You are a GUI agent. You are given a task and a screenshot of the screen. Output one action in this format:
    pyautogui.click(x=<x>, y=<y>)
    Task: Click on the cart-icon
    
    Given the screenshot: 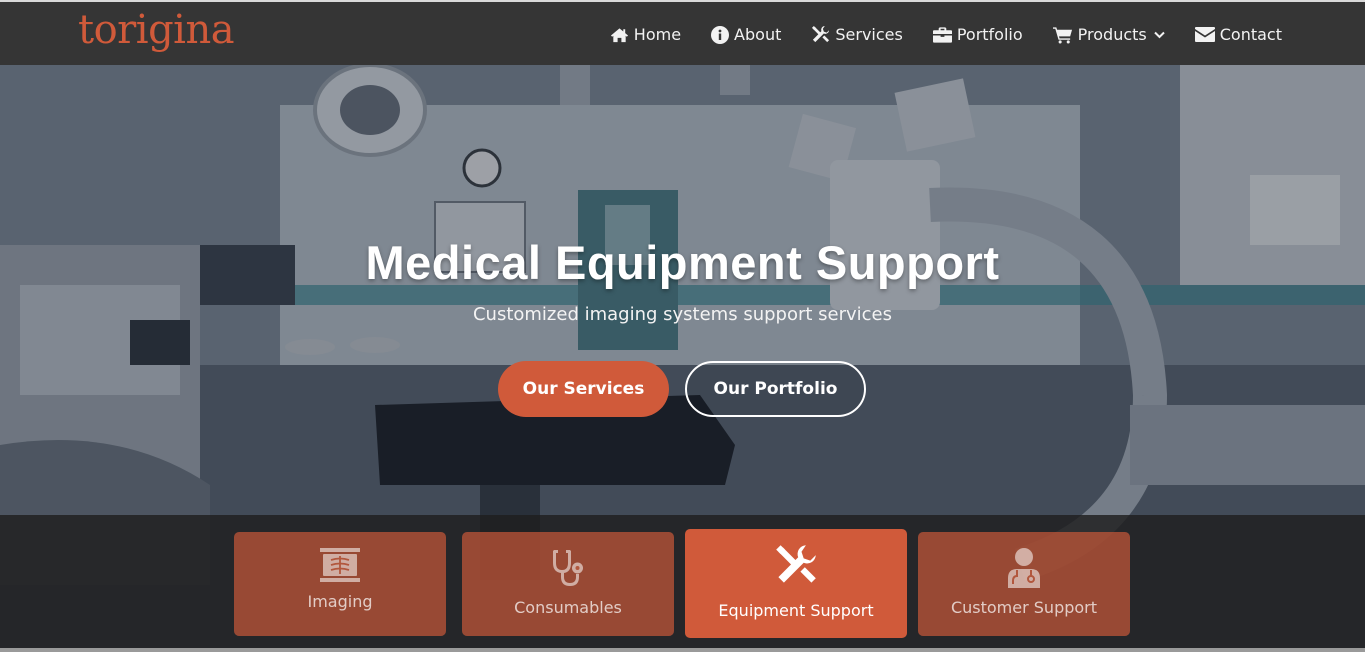 What is the action you would take?
    pyautogui.click(x=1062, y=34)
    